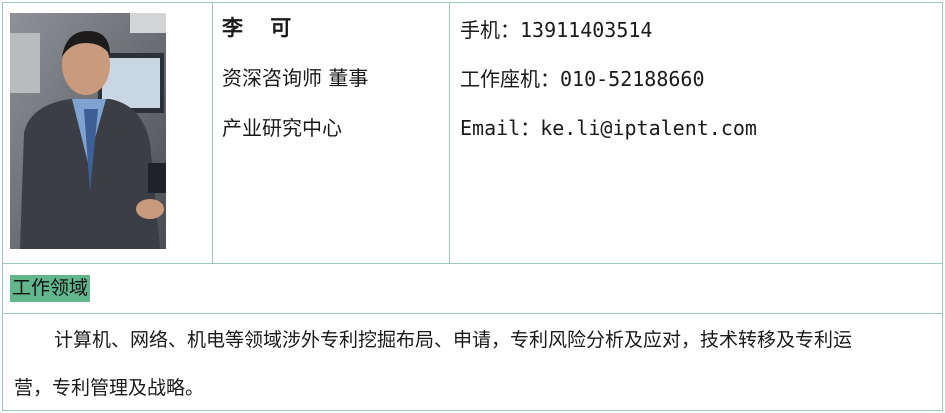 The height and width of the screenshot is (413, 945). I want to click on person-department: 产业研究中心, so click(282, 128).